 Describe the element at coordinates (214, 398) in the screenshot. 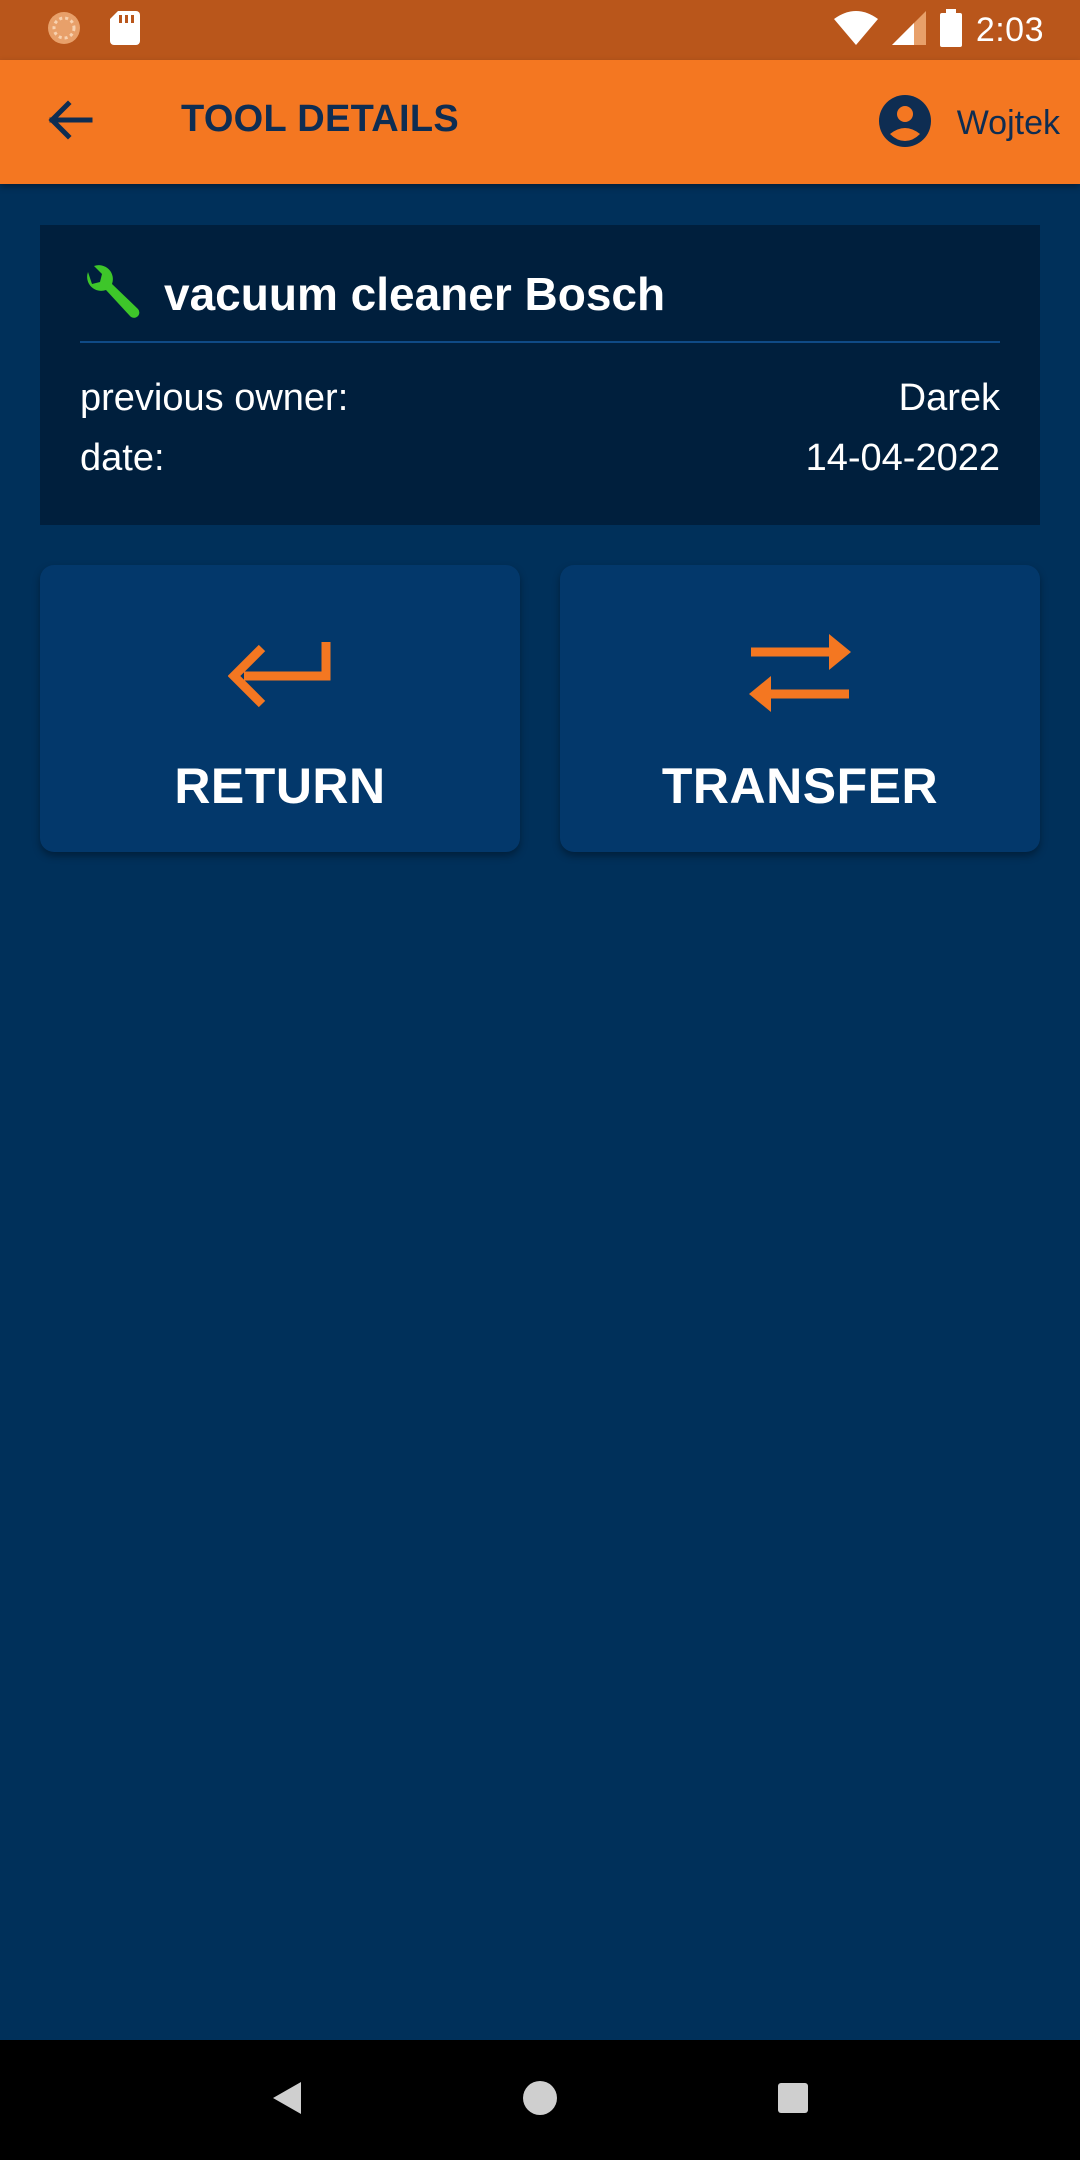

I see `previous-owner-label: previous owner:` at that location.